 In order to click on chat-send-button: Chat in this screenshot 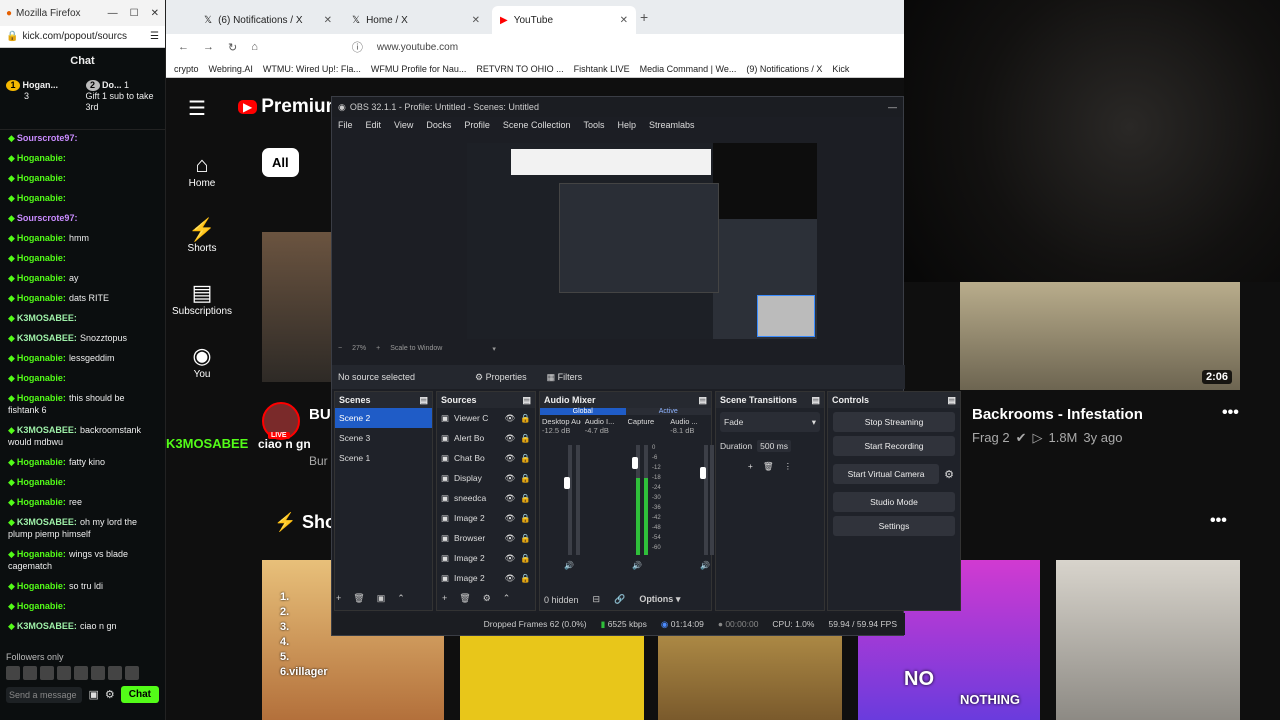, I will do `click(139, 694)`.